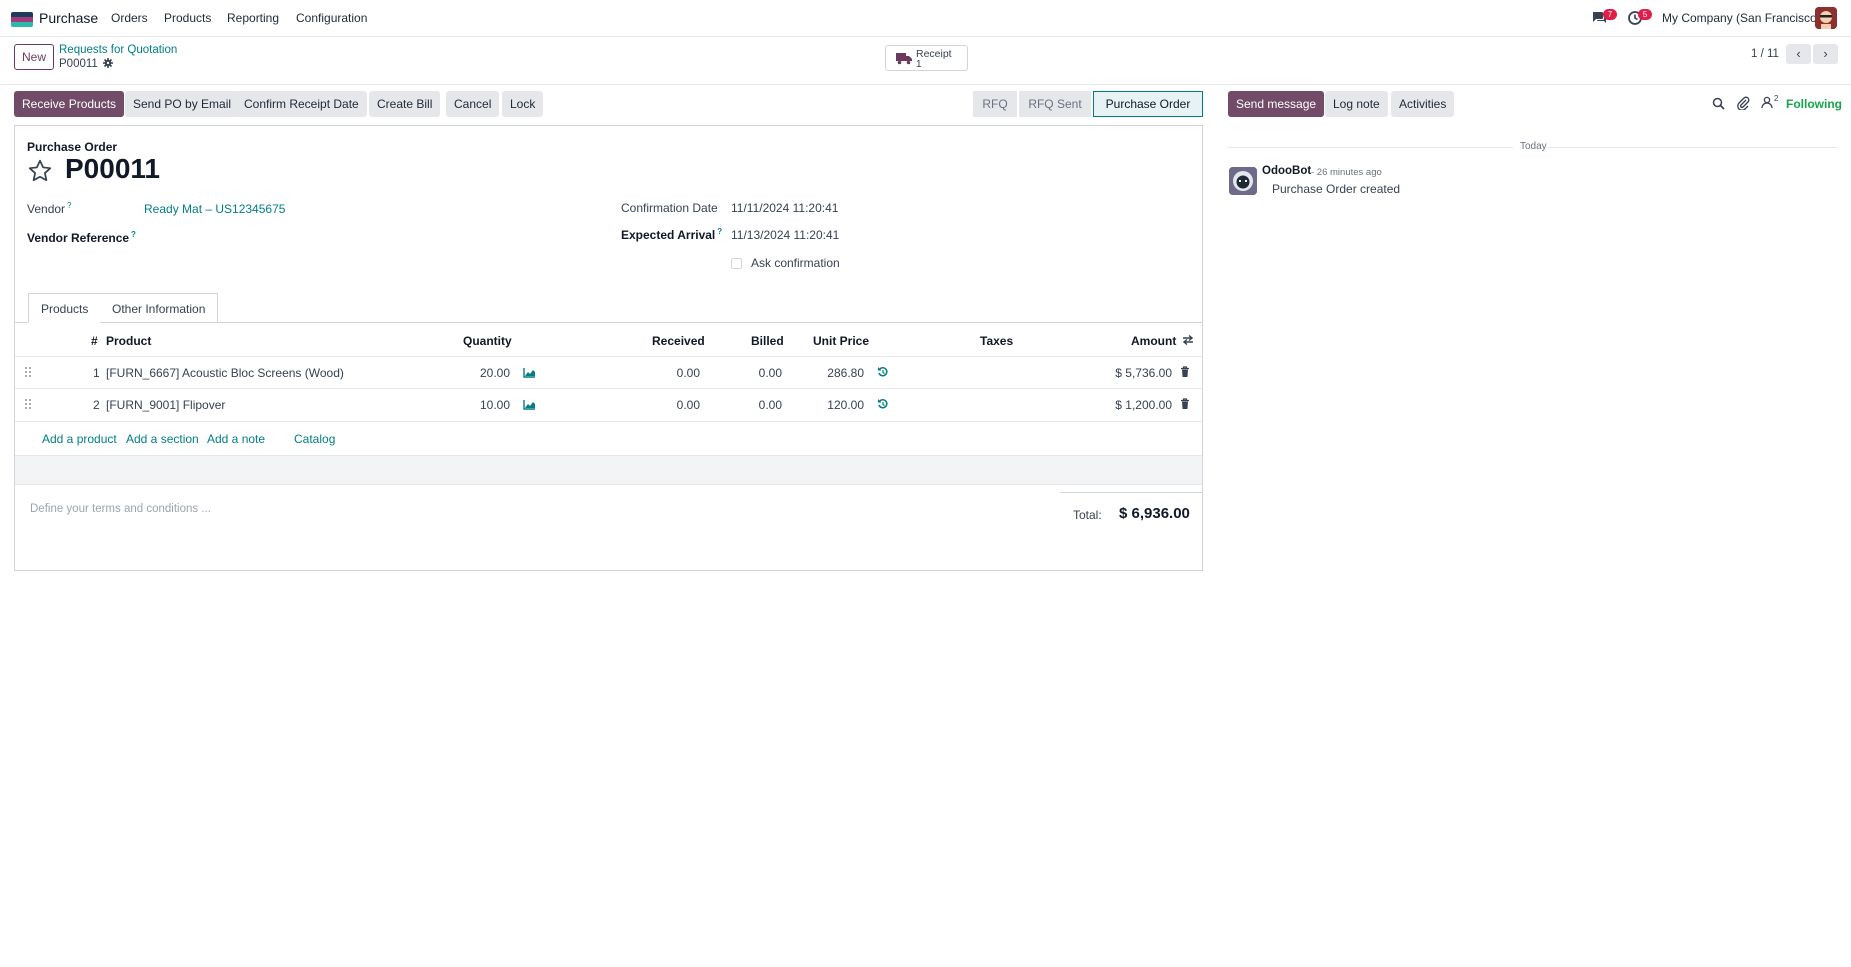  I want to click on total-label: Total:, so click(1087, 515).